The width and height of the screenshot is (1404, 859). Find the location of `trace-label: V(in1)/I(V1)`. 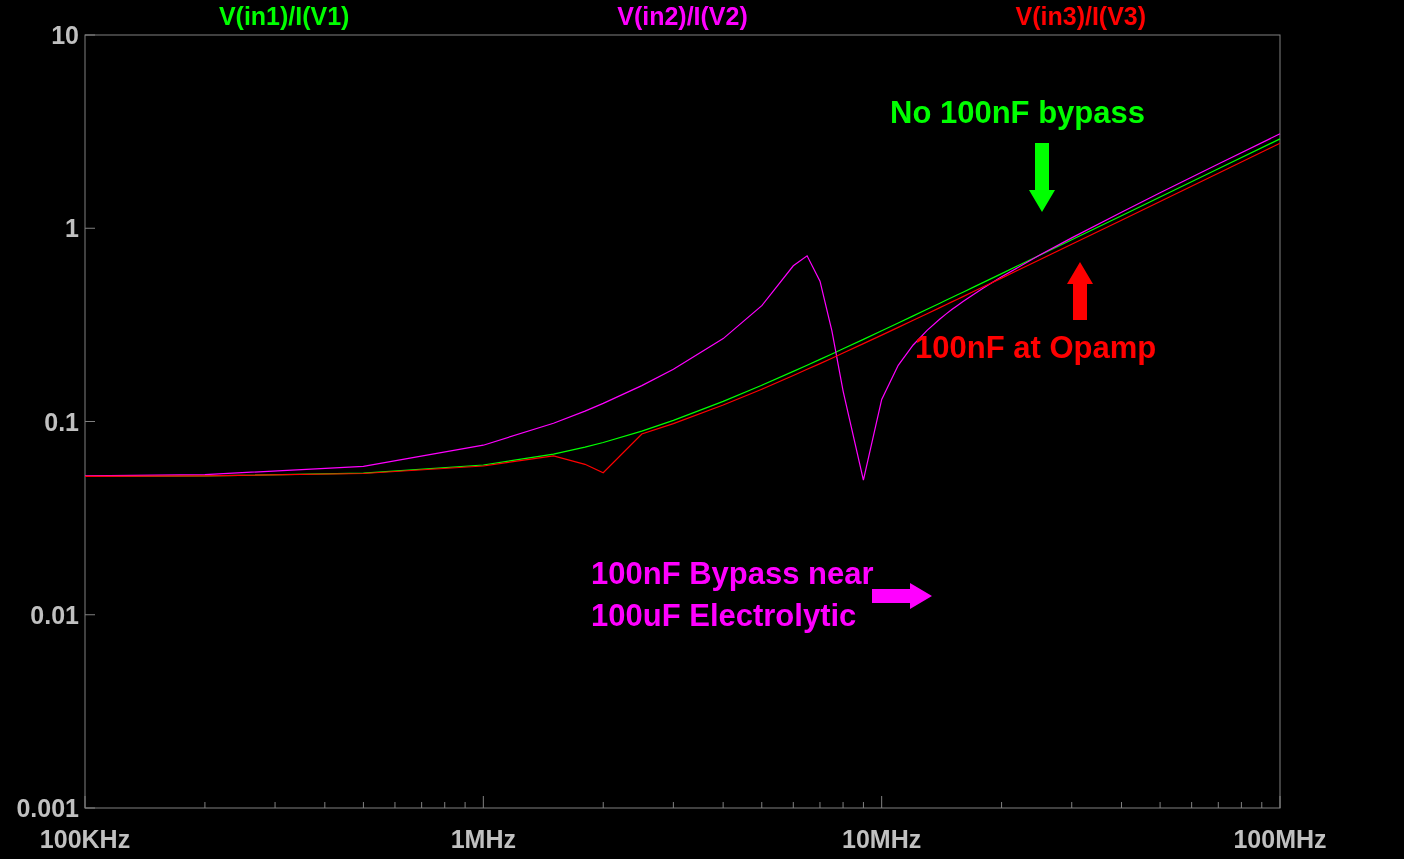

trace-label: V(in1)/I(V1) is located at coordinates (284, 16).